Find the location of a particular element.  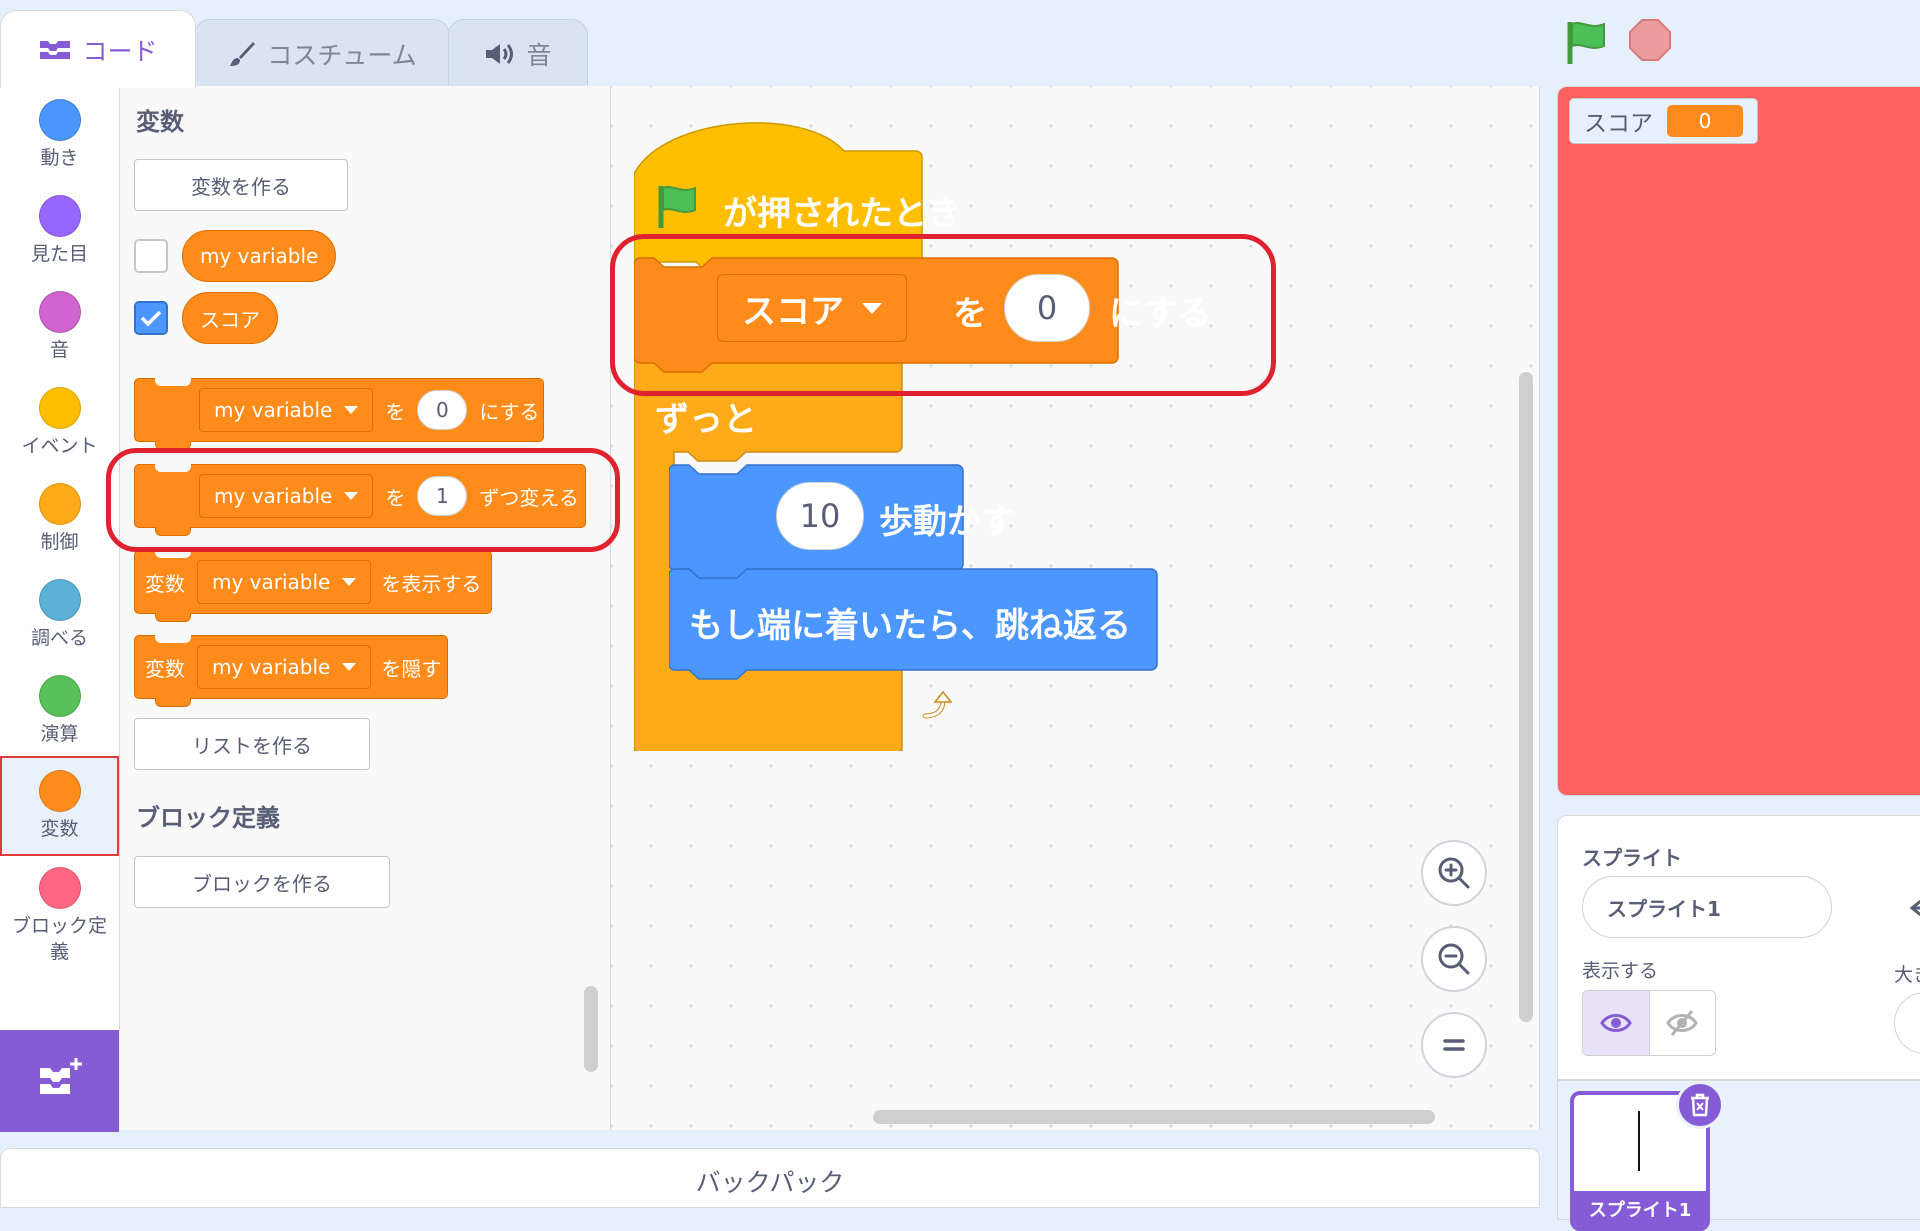

category-variables: 変数 is located at coordinates (59, 806).